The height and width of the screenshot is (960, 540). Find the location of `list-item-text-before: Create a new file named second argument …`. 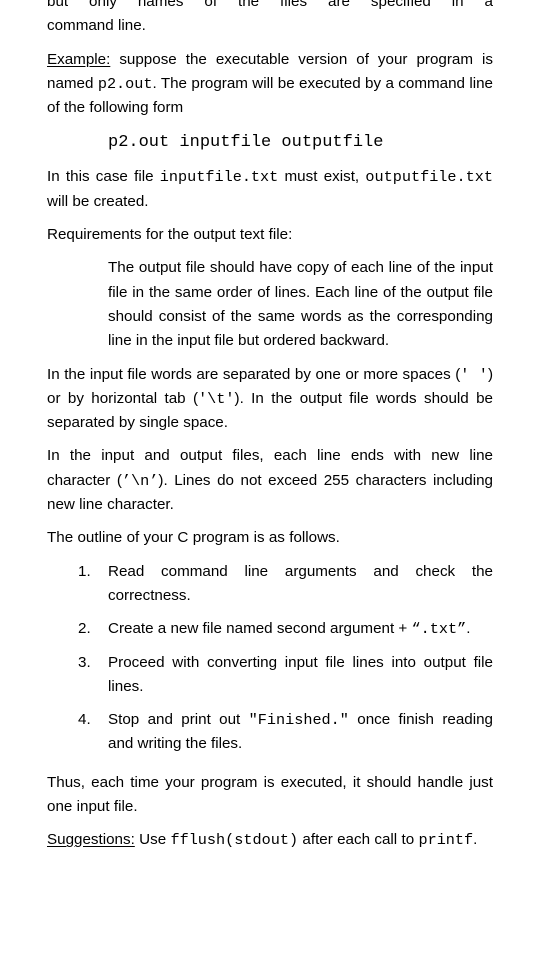

list-item-text-before: Create a new file named second argument … is located at coordinates (260, 629).